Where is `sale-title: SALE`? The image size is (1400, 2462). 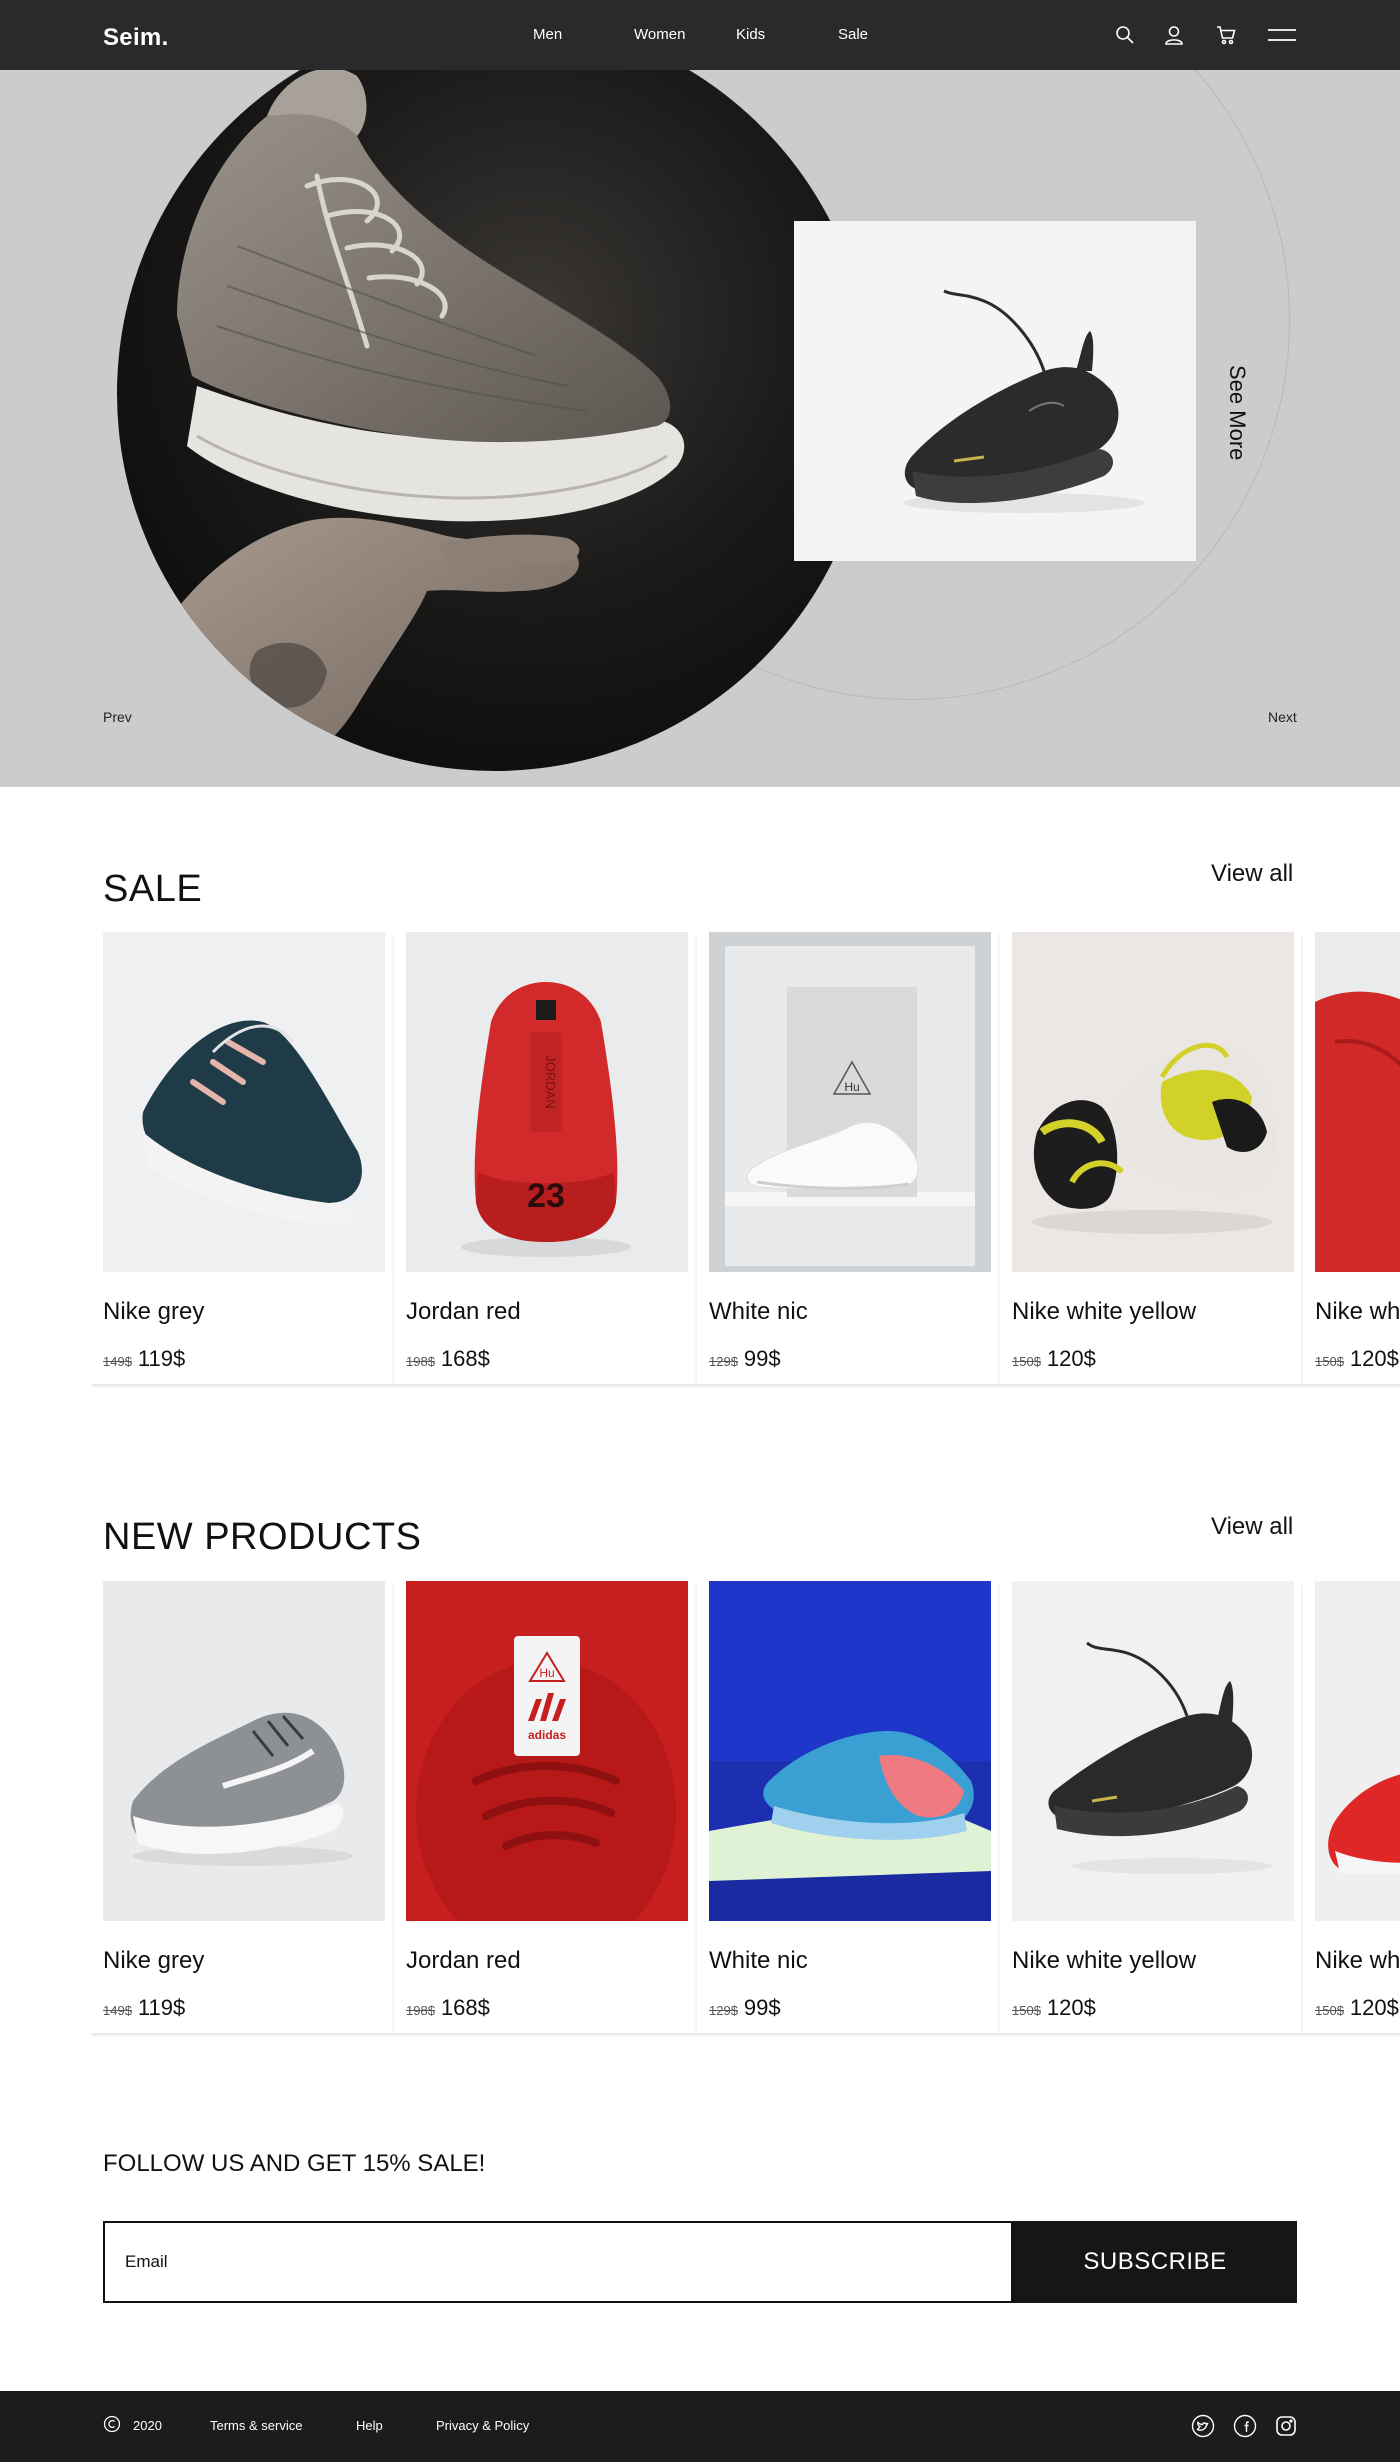 sale-title: SALE is located at coordinates (153, 889).